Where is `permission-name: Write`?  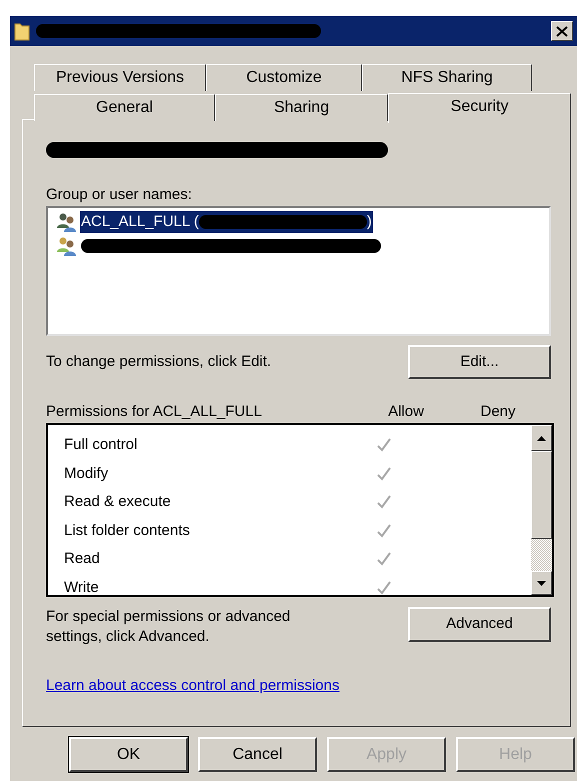 permission-name: Write is located at coordinates (81, 588).